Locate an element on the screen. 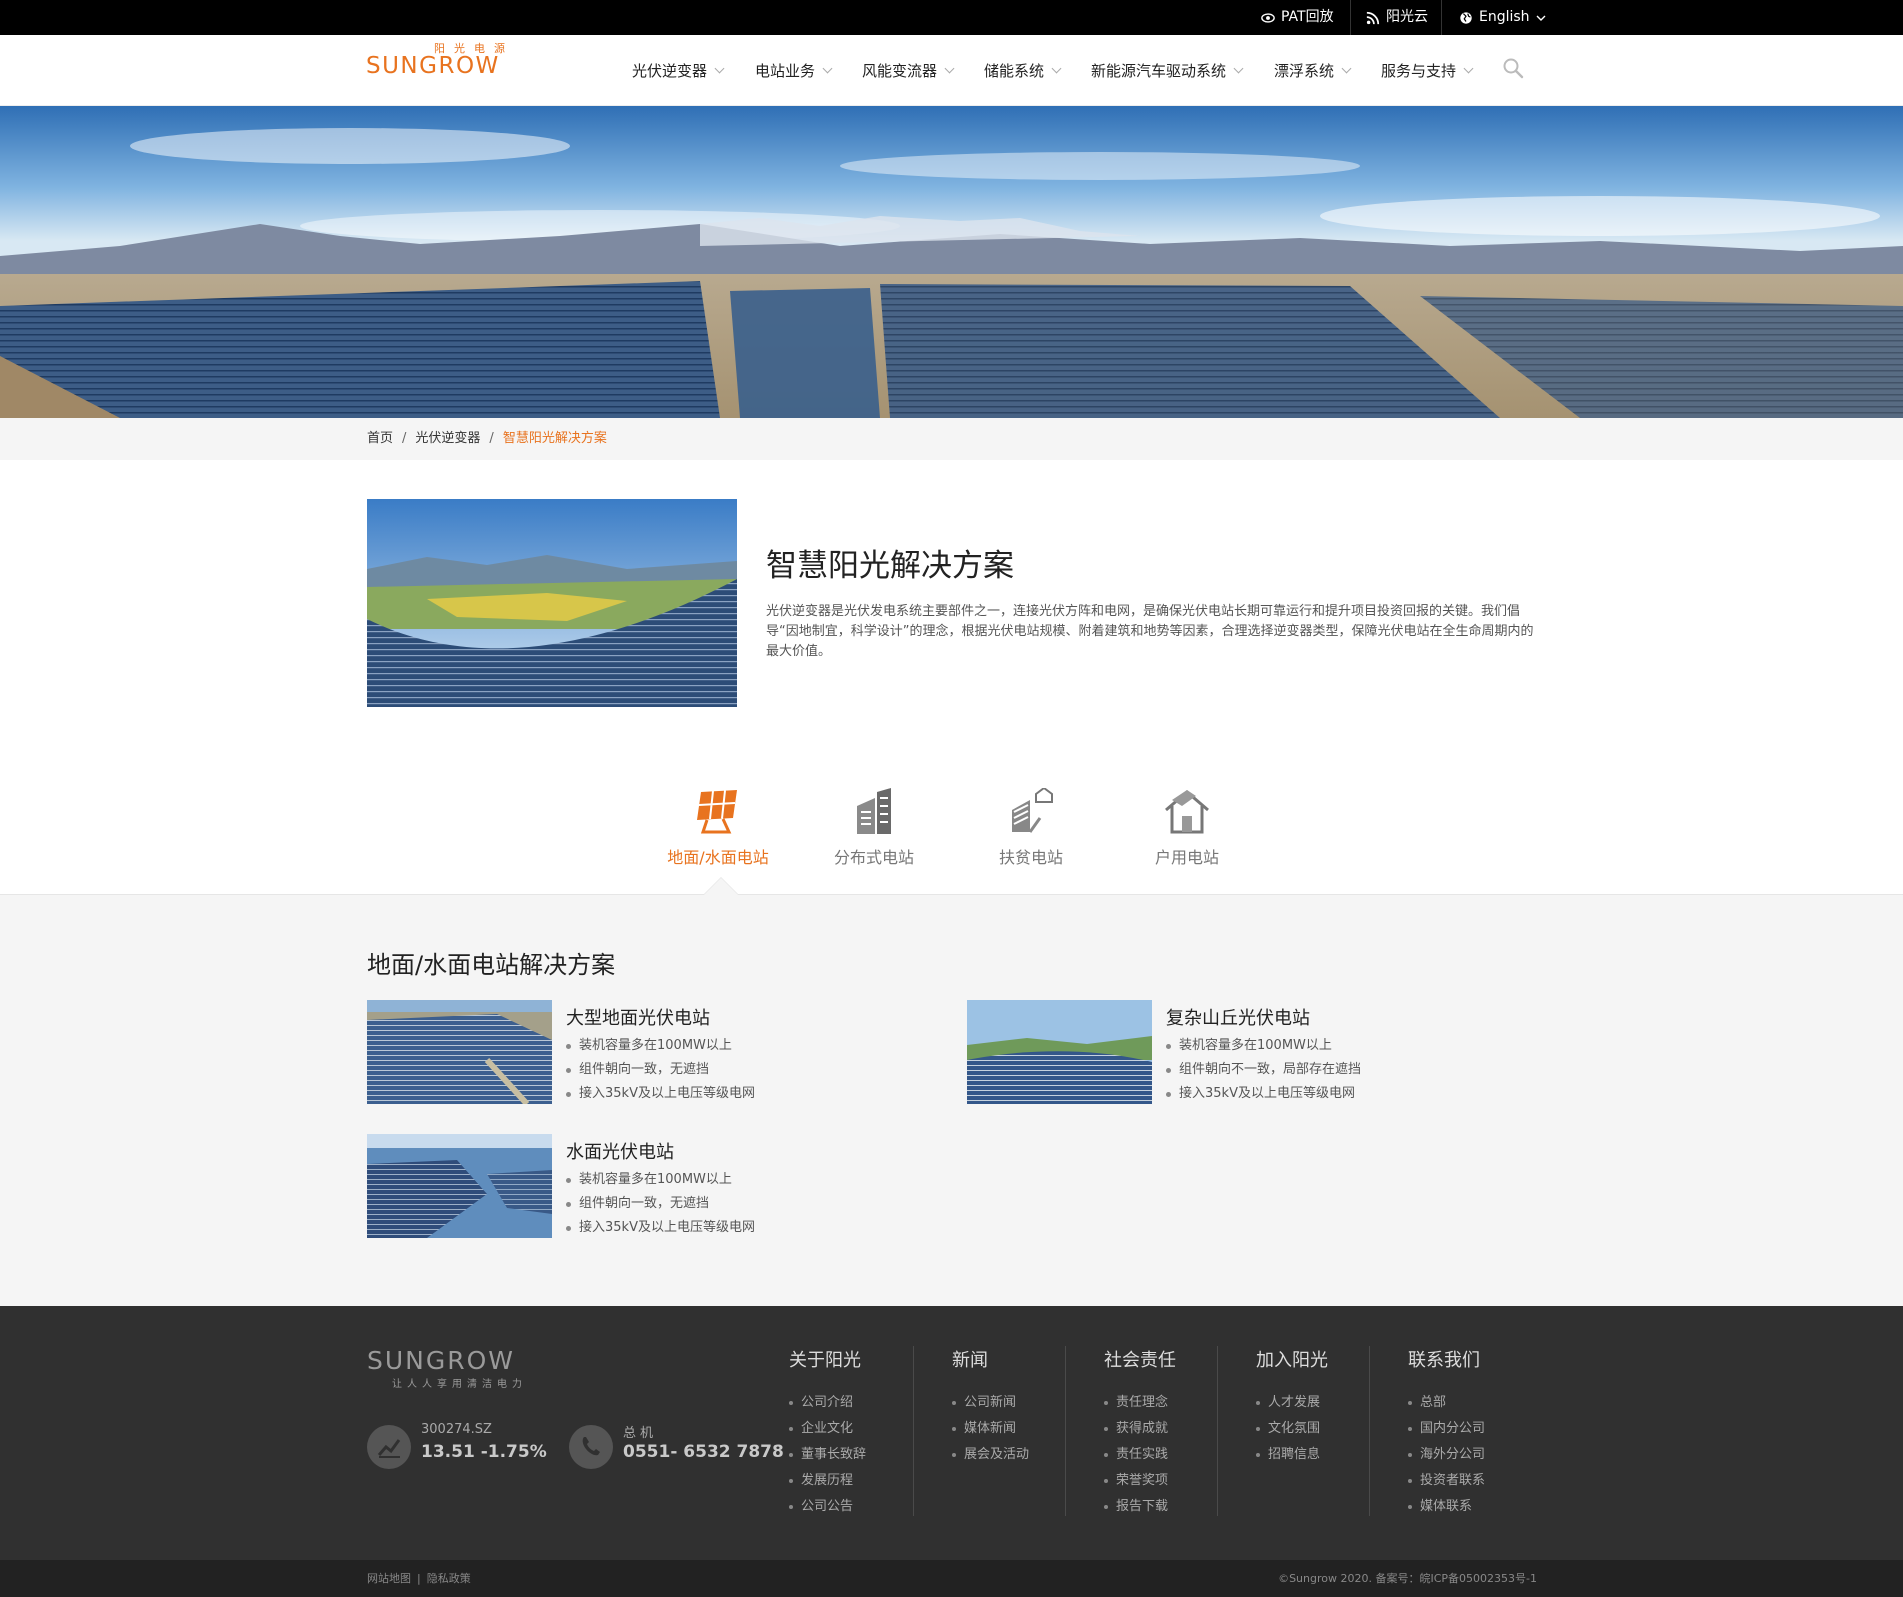  footer-bottom-links: 网站地图 | 隐私政策 is located at coordinates (419, 1578).